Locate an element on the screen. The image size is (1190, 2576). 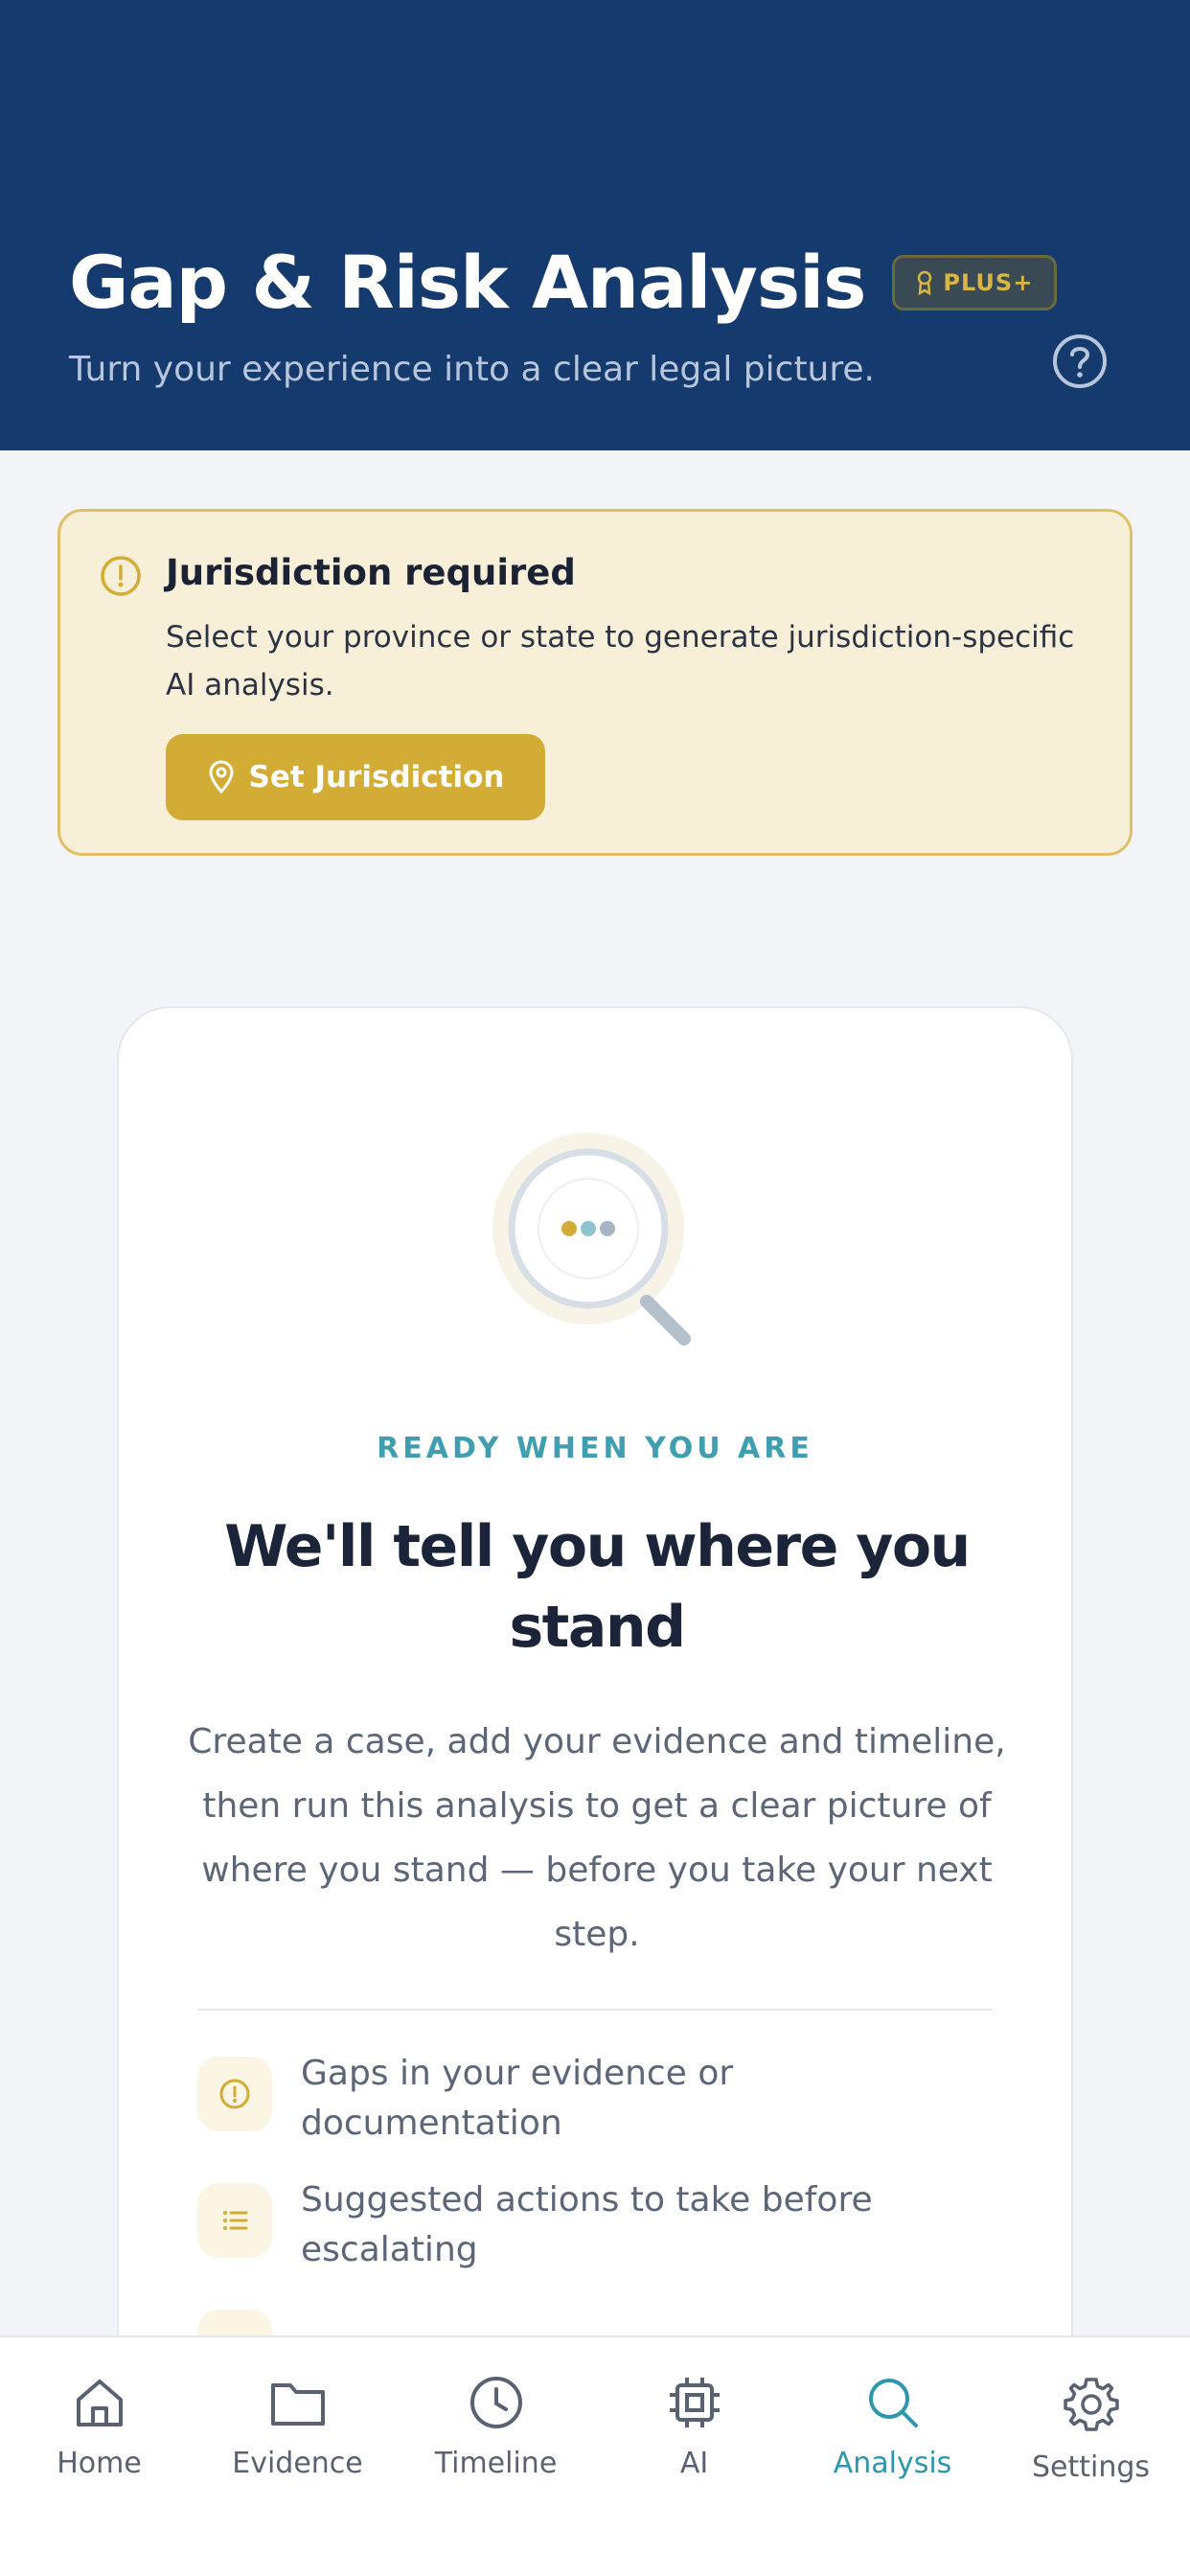
tab-analysis: Analysis is located at coordinates (893, 2428).